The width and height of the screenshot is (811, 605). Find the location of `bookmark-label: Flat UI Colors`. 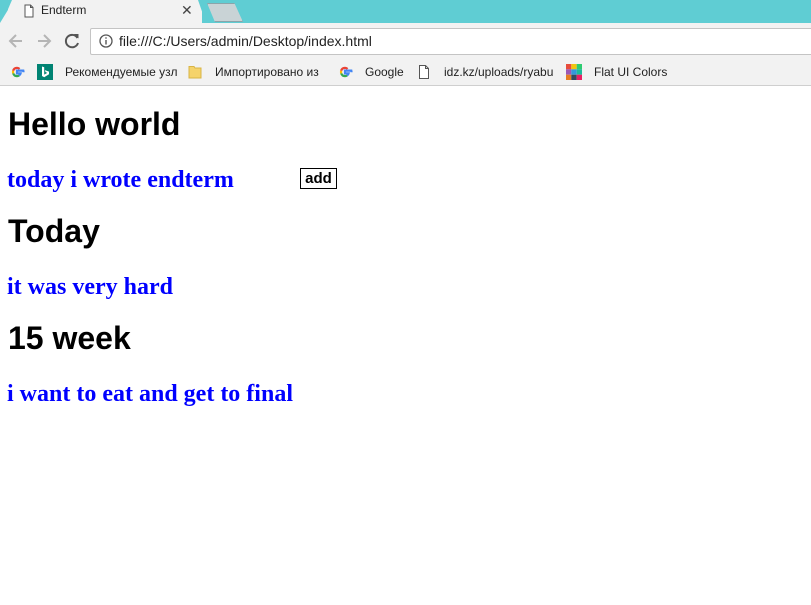

bookmark-label: Flat UI Colors is located at coordinates (631, 72).